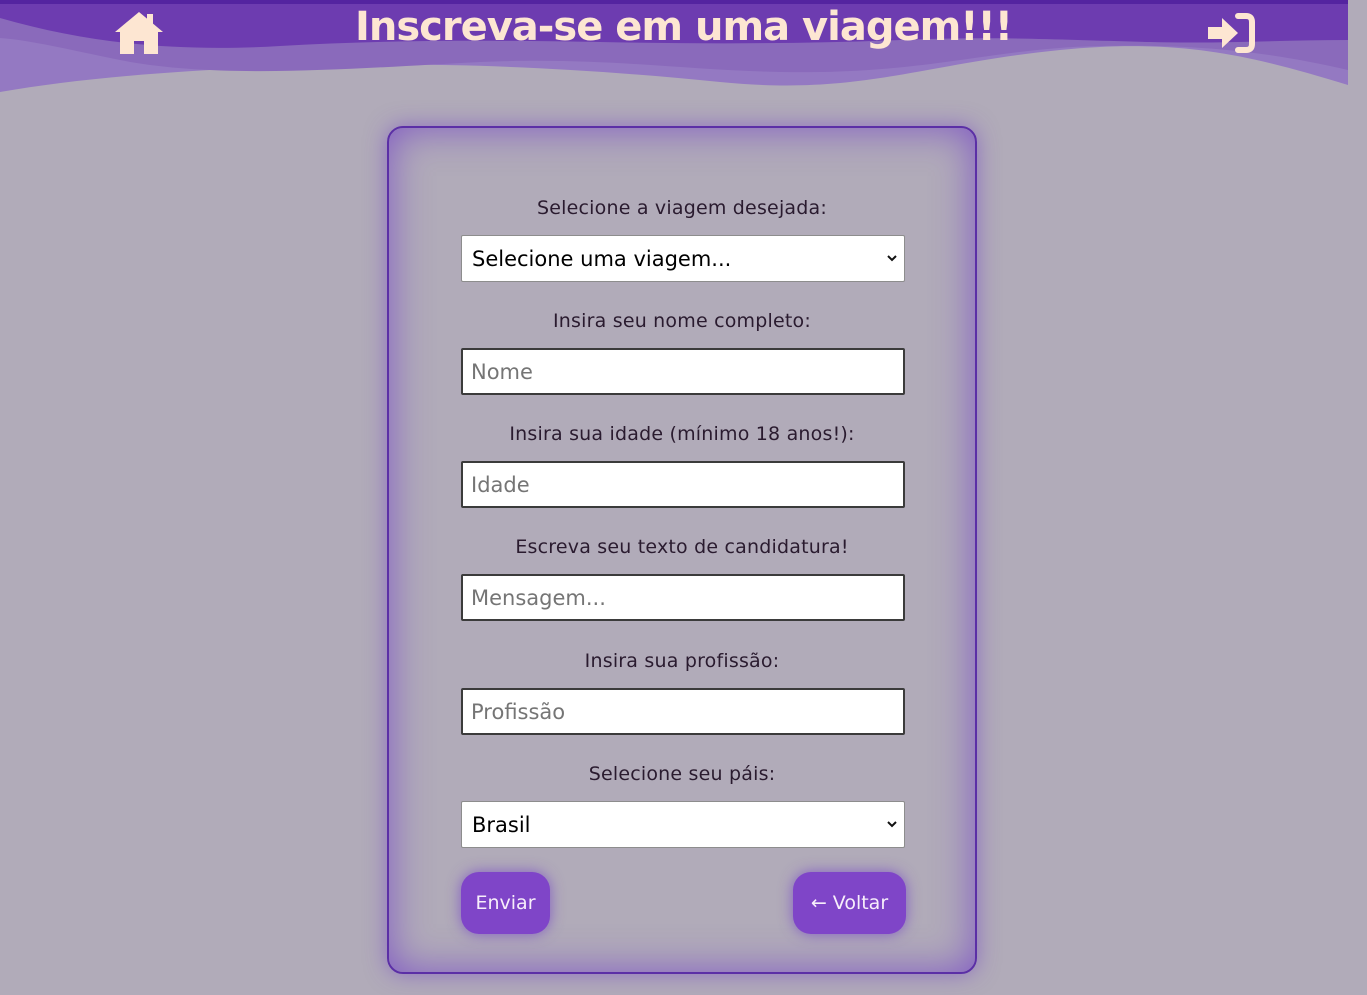 This screenshot has width=1367, height=995. Describe the element at coordinates (683, 711) in the screenshot. I see `profession-input` at that location.